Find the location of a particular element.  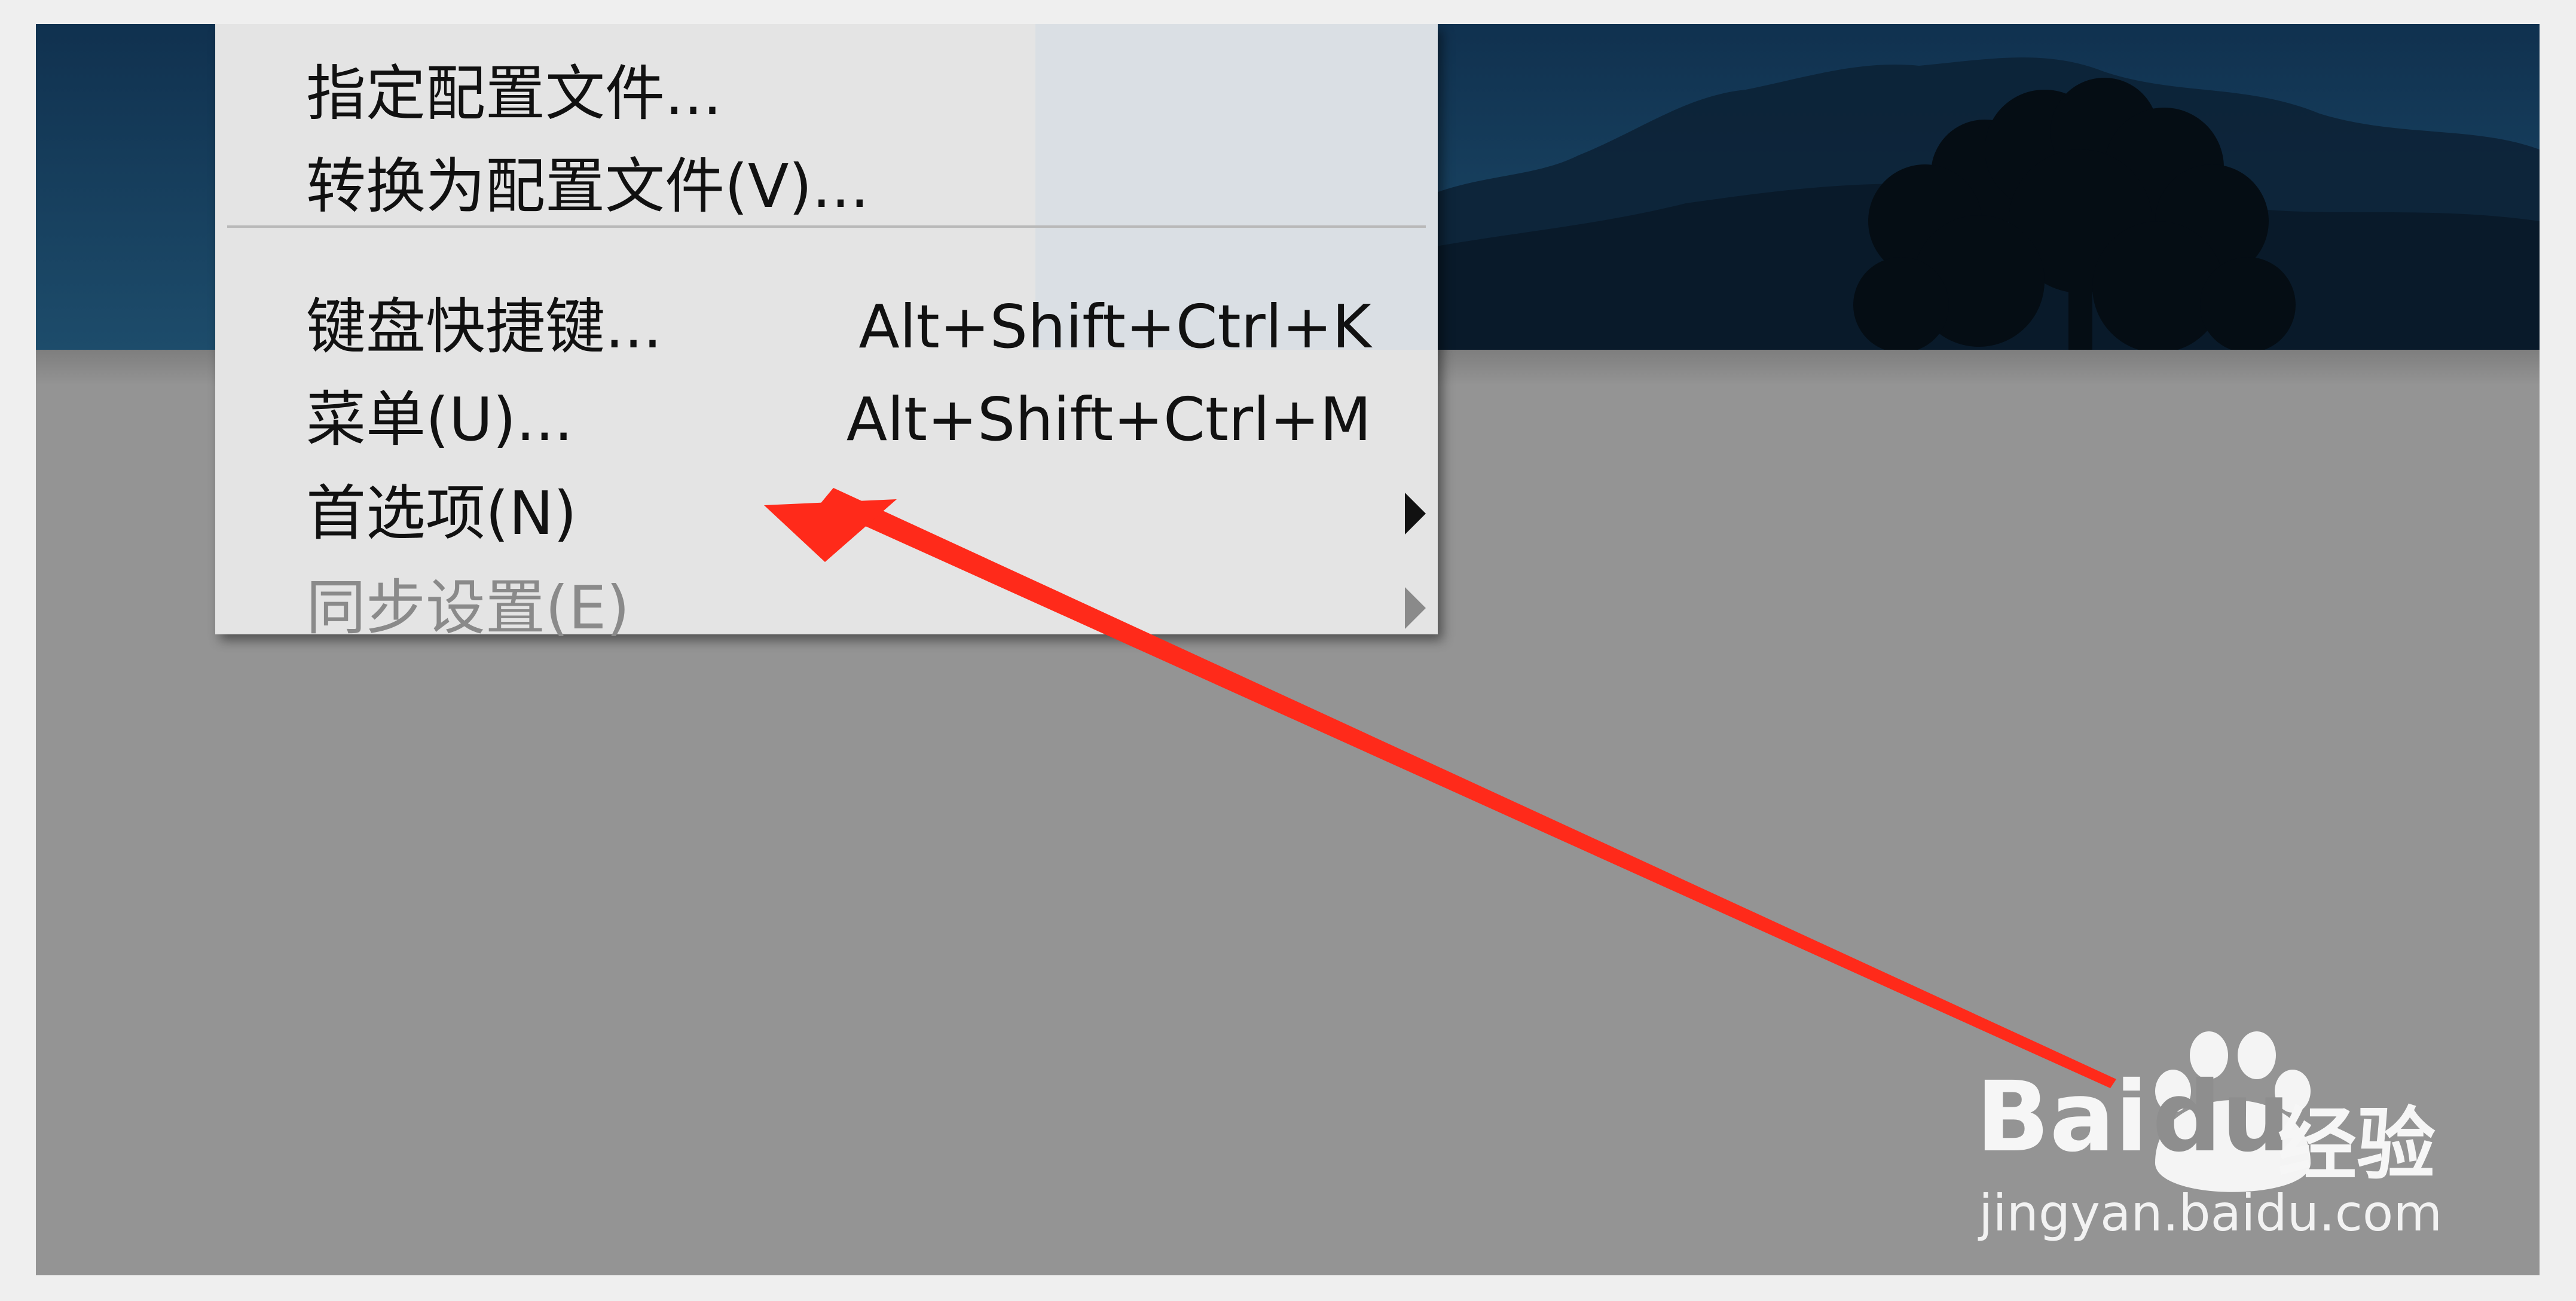

watermark-brand-text: Bai is located at coordinates (2062, 1118).